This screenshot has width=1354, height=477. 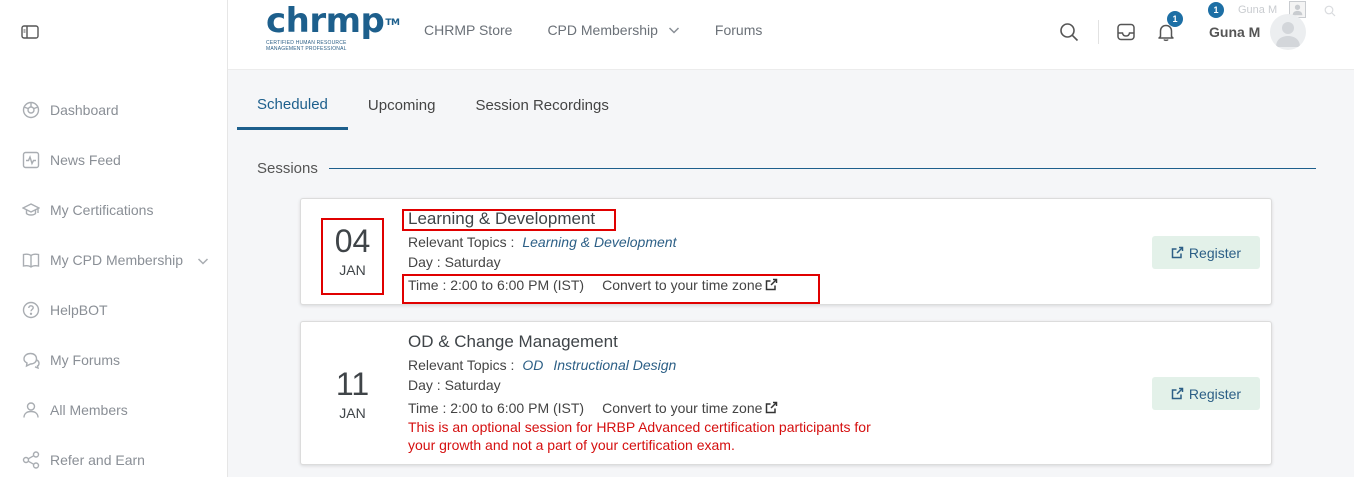 I want to click on topic-tag: Instructional Design, so click(x=614, y=365).